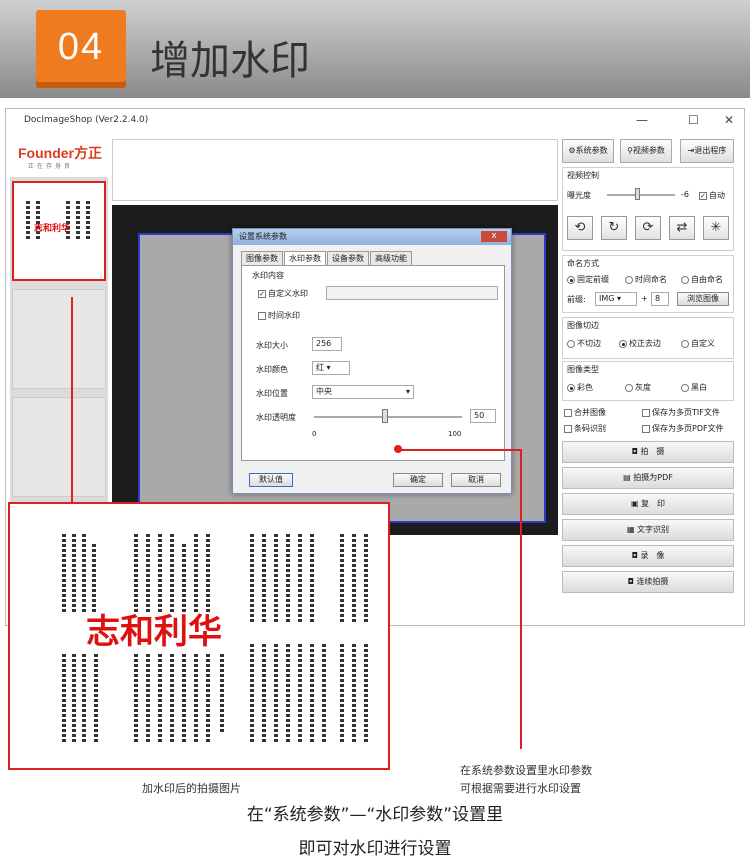  What do you see at coordinates (694, 387) in the screenshot?
I see `bw-radio: 黑白` at bounding box center [694, 387].